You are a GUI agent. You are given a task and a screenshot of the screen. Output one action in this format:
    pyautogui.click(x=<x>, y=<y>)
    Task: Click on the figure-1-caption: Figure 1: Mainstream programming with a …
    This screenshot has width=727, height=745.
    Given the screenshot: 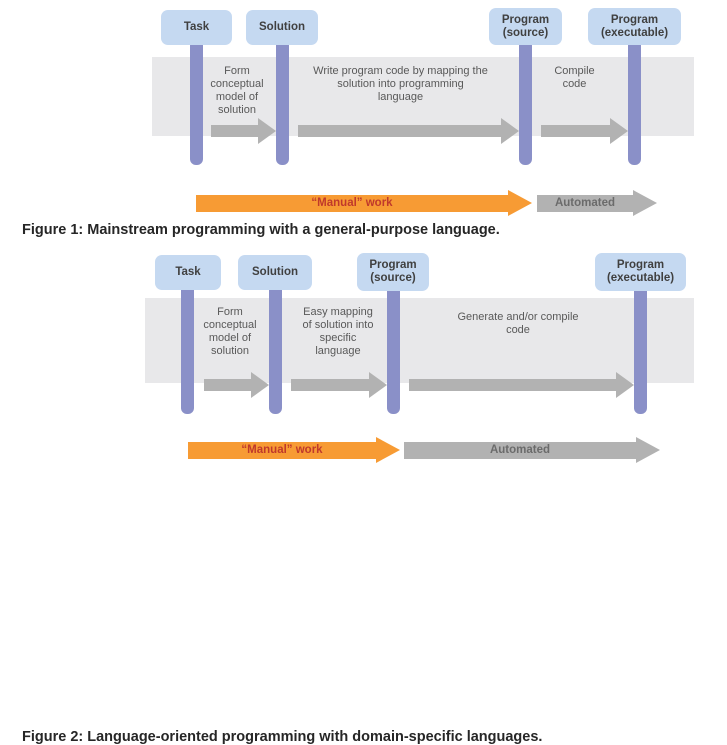 What is the action you would take?
    pyautogui.click(x=261, y=230)
    